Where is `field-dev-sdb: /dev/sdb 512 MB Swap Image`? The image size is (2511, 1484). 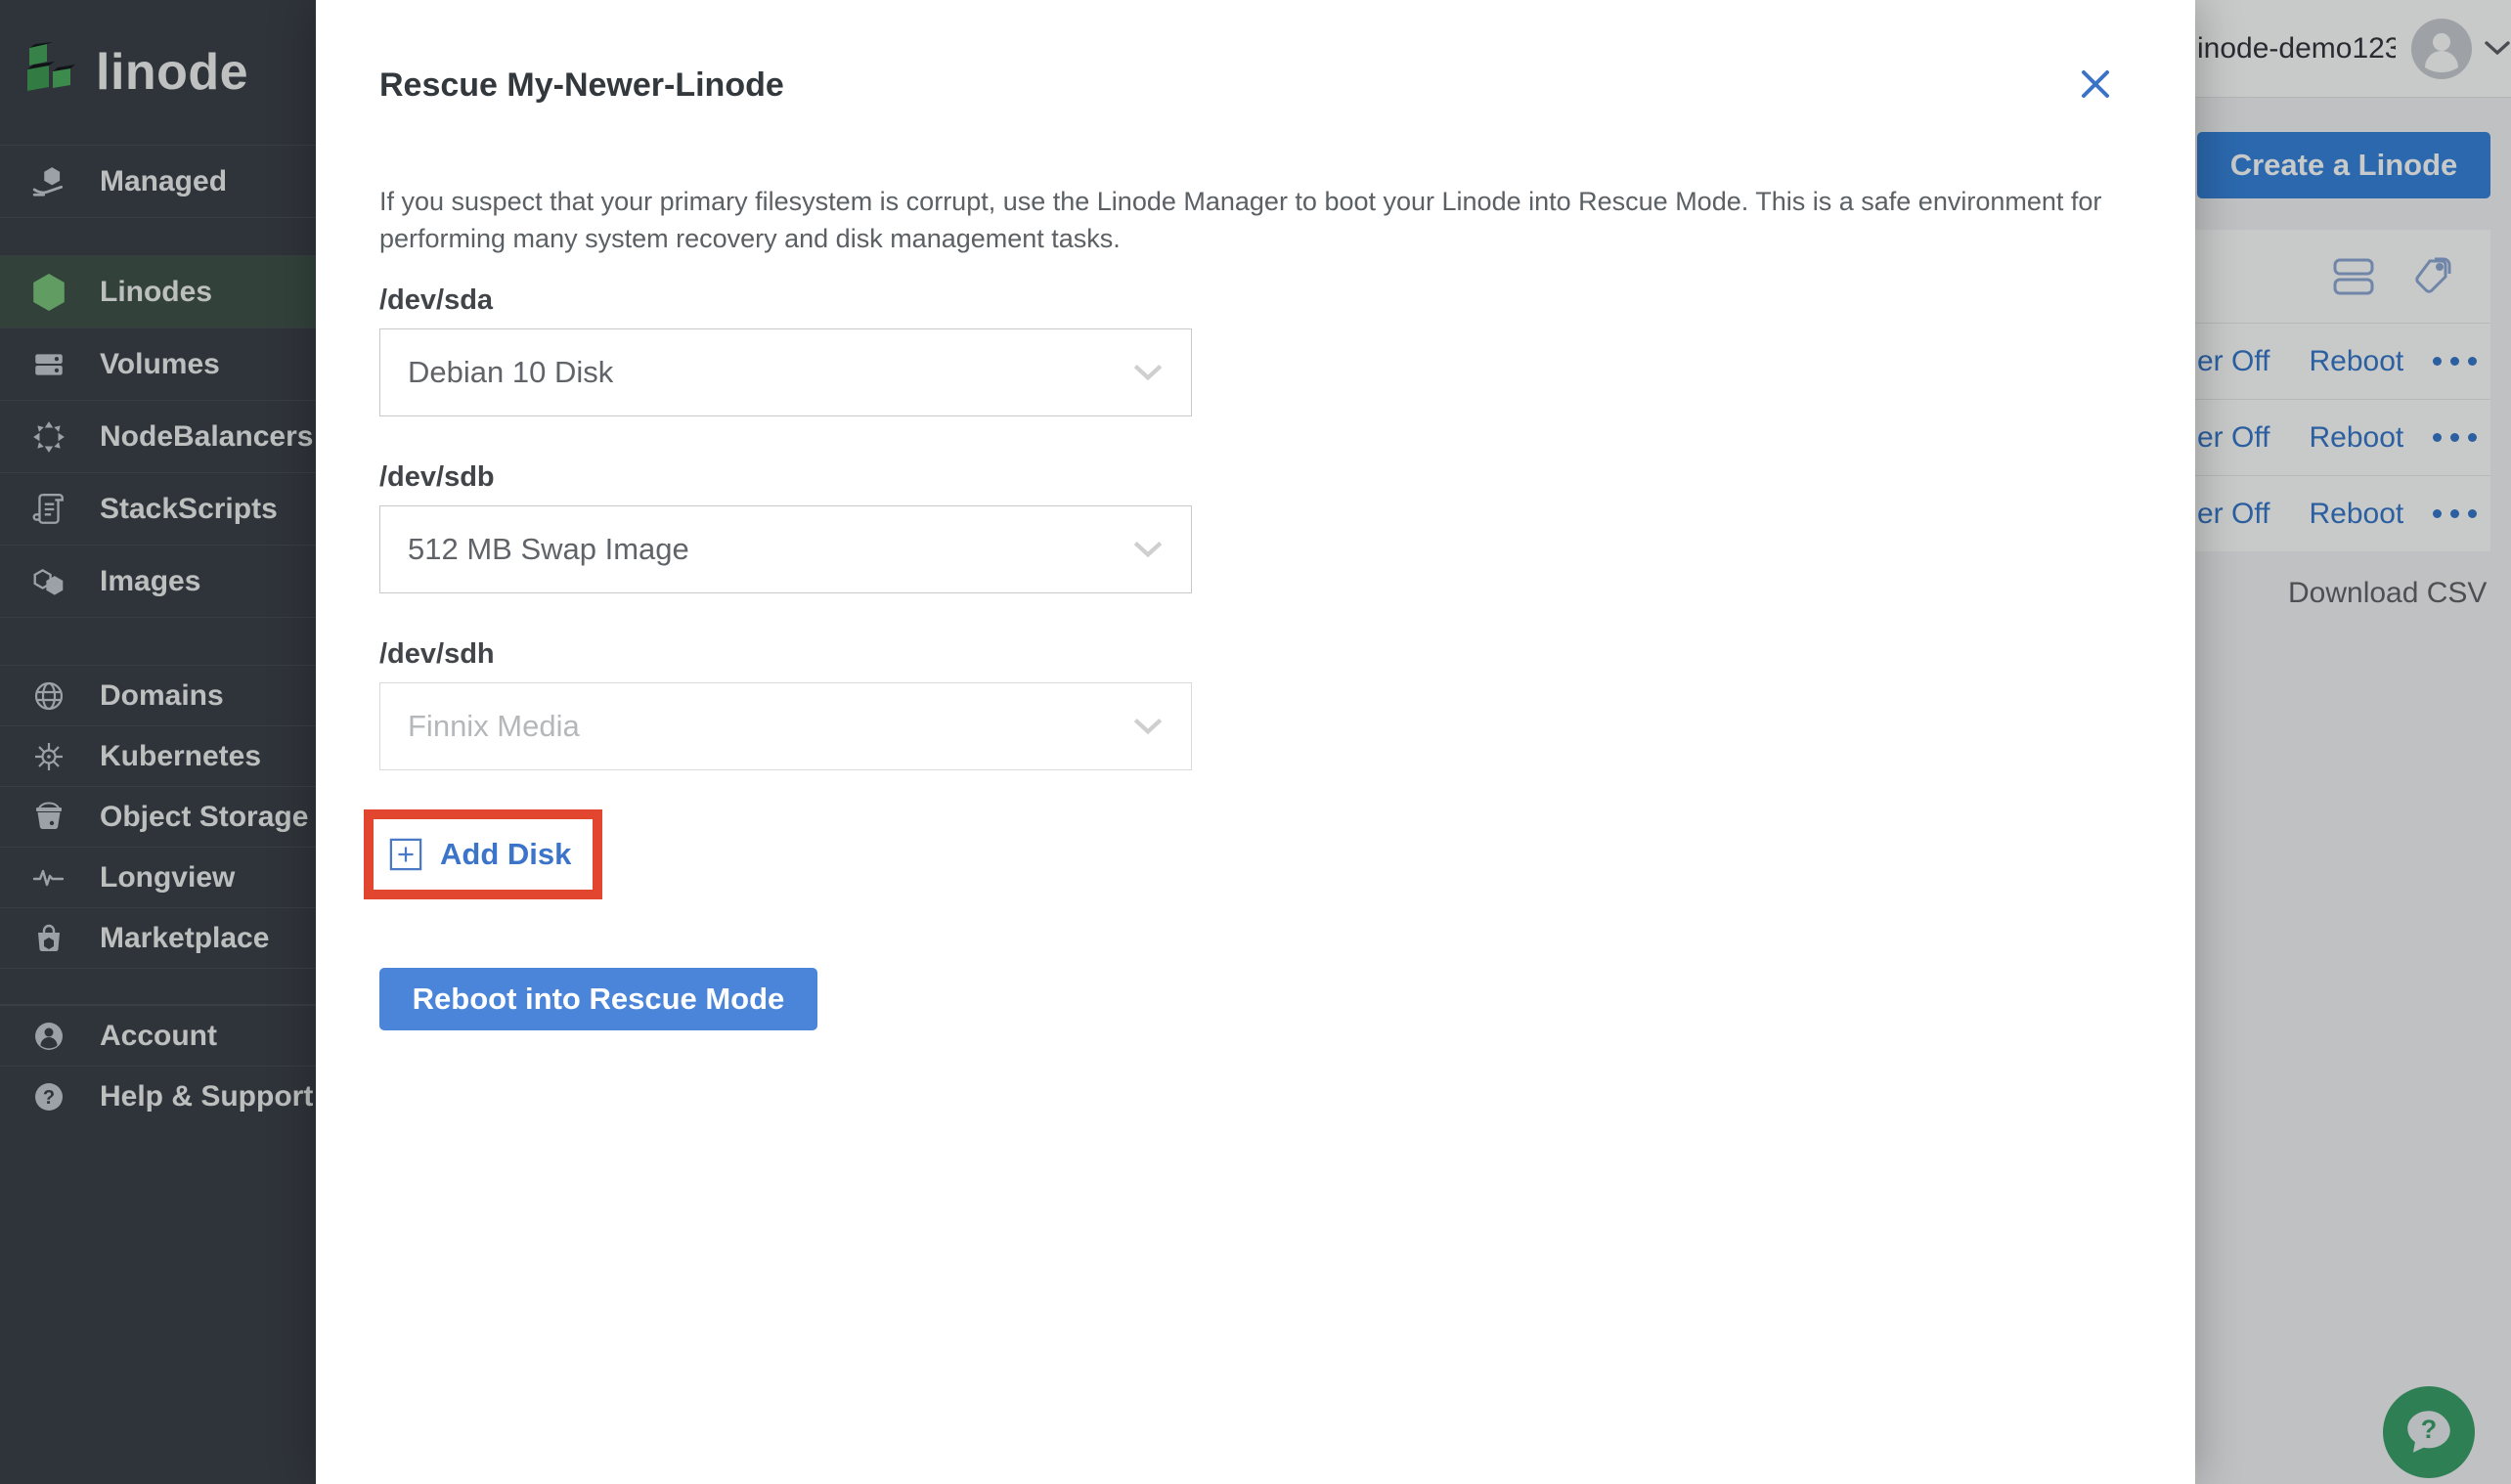 field-dev-sdb: /dev/sdb 512 MB Swap Image is located at coordinates (1255, 527).